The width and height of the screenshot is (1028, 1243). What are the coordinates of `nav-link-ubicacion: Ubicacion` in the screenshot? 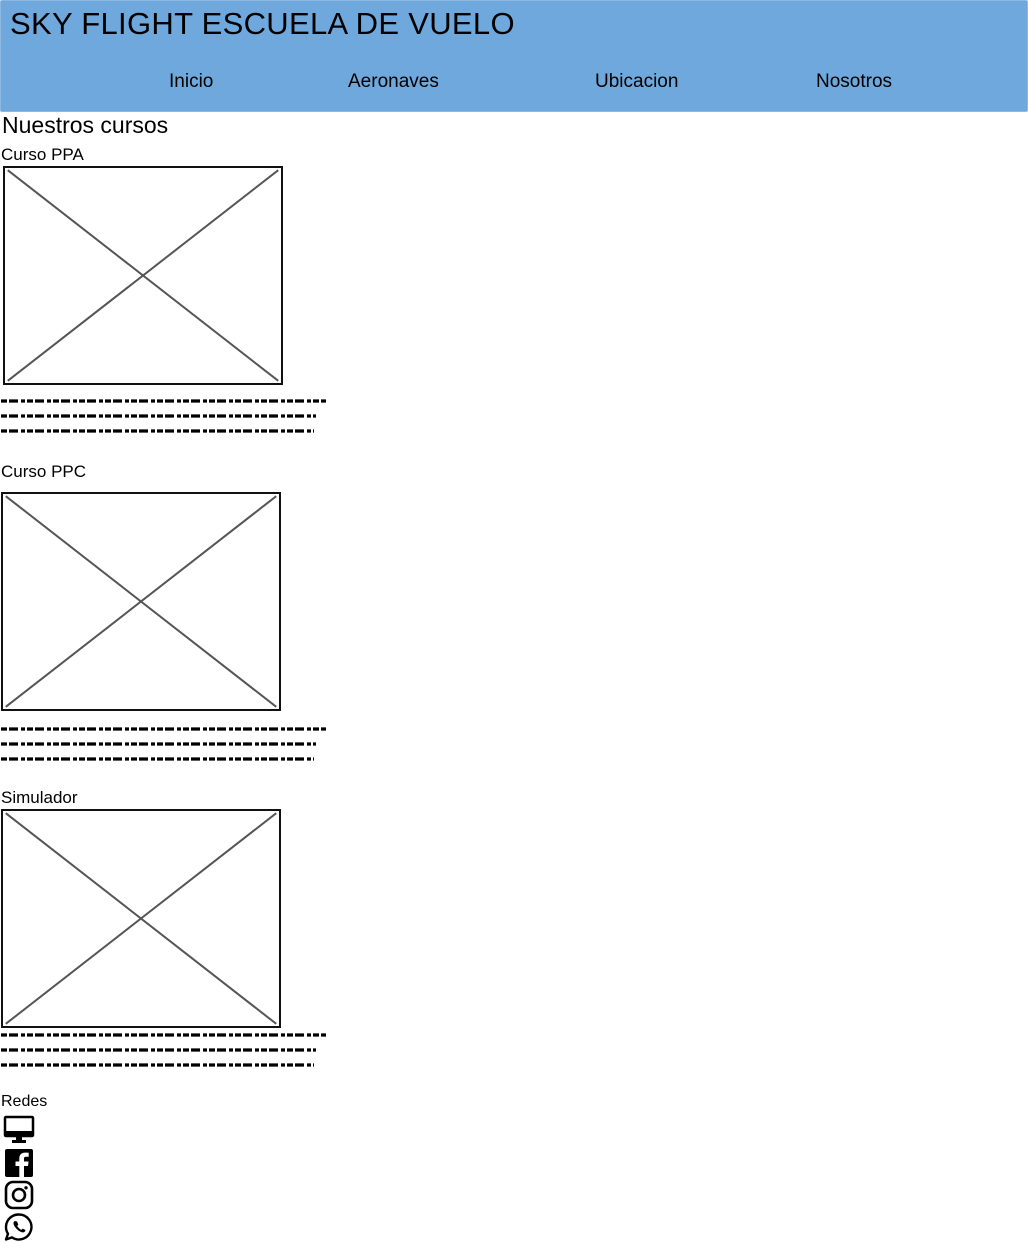 It's located at (636, 82).